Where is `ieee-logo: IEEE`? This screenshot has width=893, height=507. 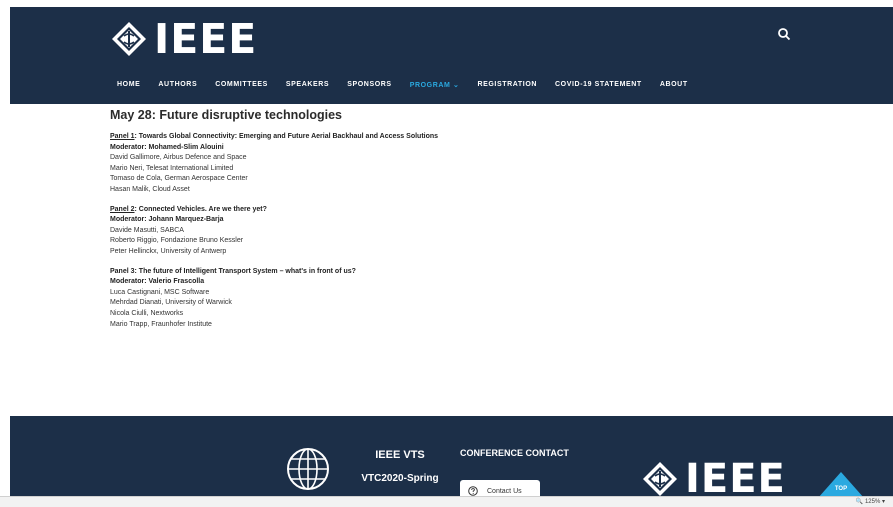
ieee-logo: IEEE is located at coordinates (184, 39).